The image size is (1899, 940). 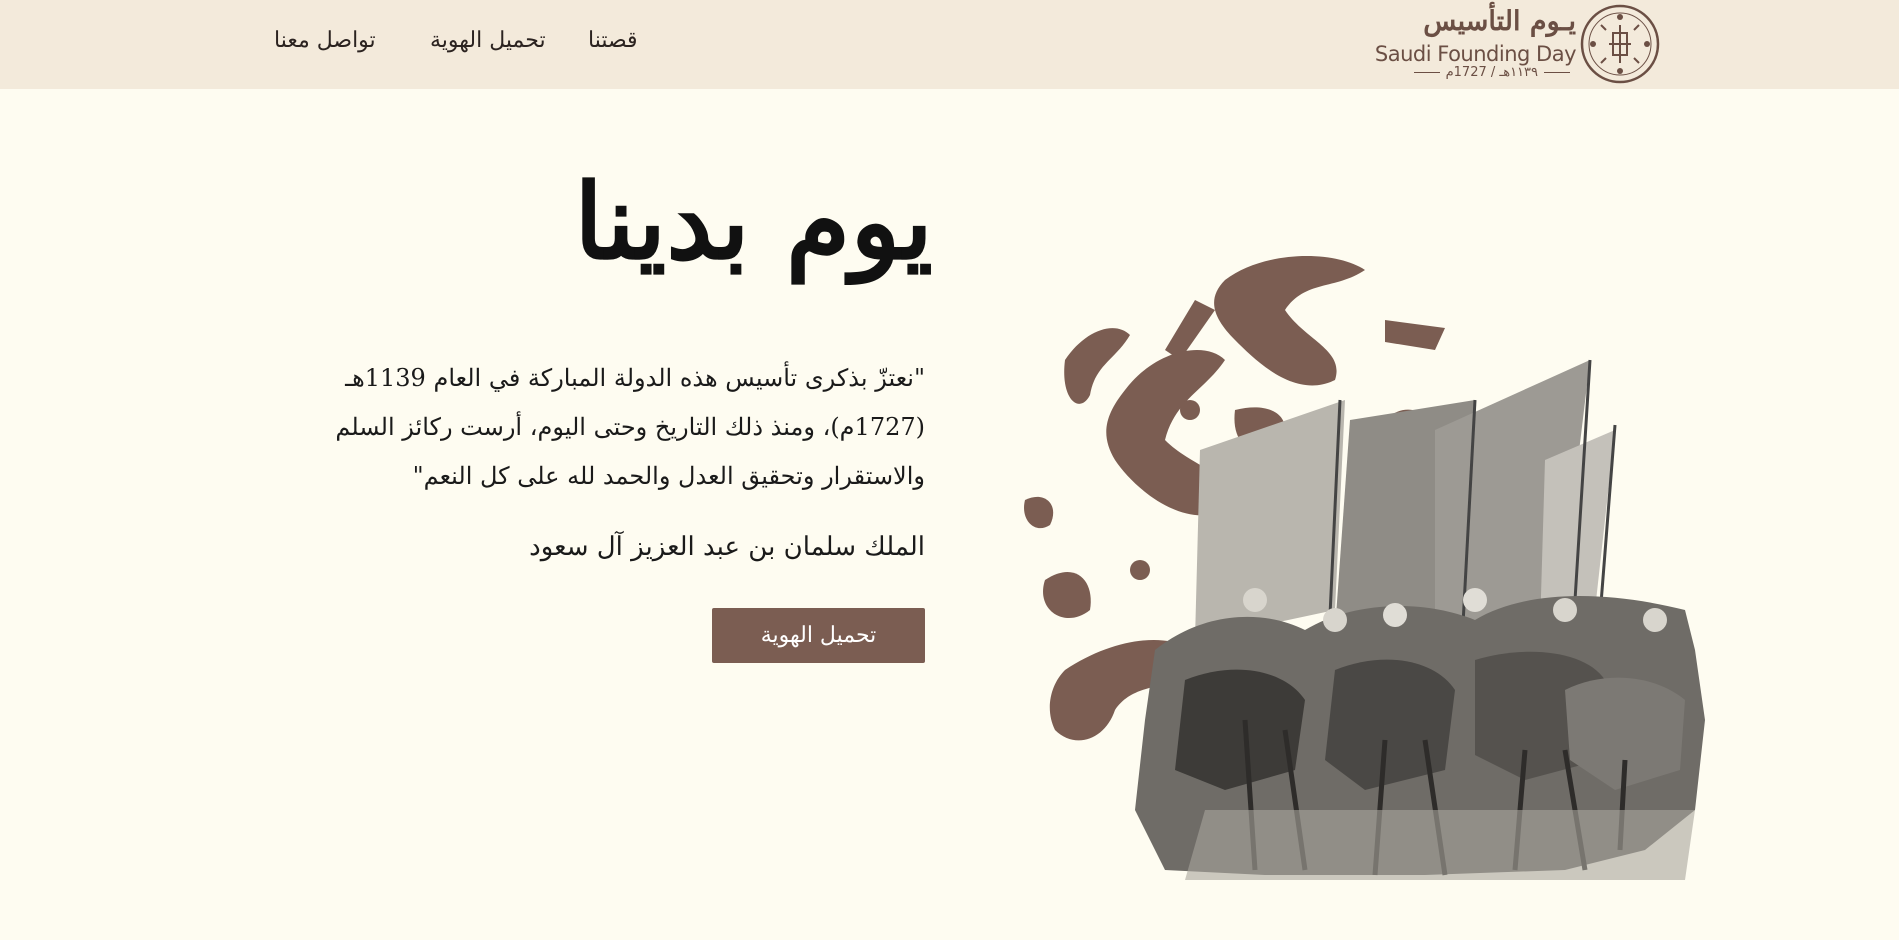 What do you see at coordinates (753, 221) in the screenshot?
I see `hero-title: يوم بدينا` at bounding box center [753, 221].